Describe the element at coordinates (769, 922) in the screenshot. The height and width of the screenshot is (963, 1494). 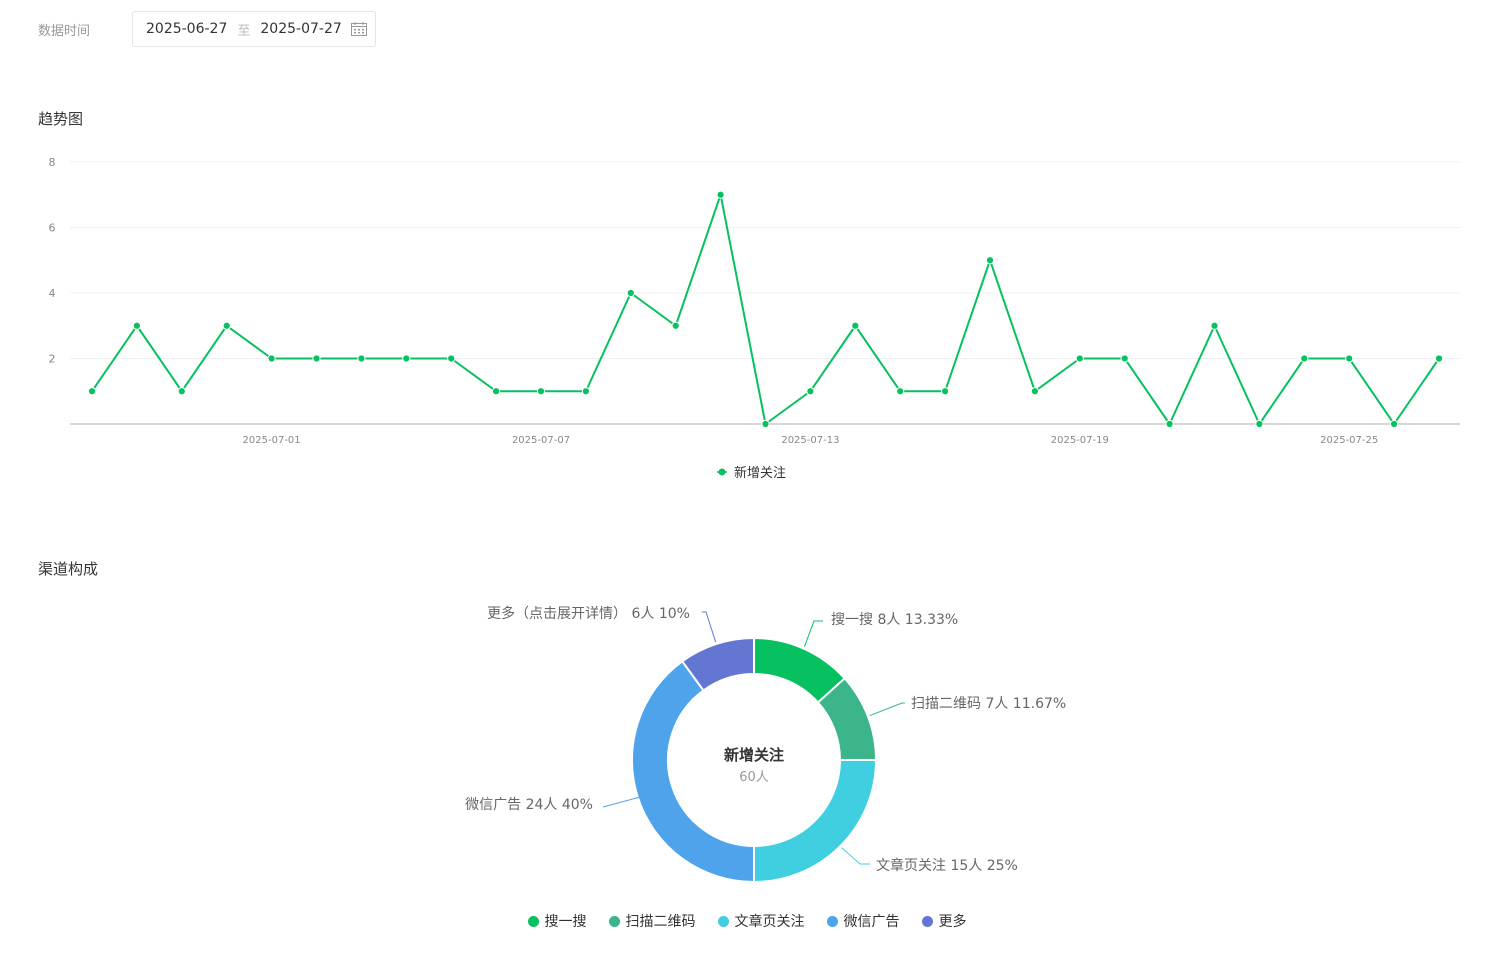
I see `legend-label-2: 文章页关注` at that location.